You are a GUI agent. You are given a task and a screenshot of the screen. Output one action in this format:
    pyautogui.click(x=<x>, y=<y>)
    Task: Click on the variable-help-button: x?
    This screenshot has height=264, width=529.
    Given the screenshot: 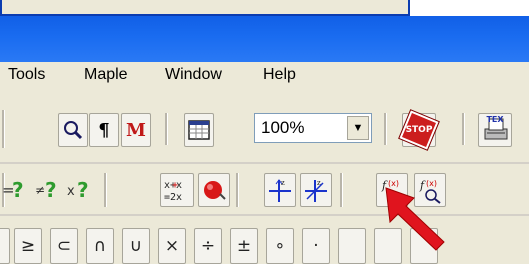 What is the action you would take?
    pyautogui.click(x=81, y=189)
    